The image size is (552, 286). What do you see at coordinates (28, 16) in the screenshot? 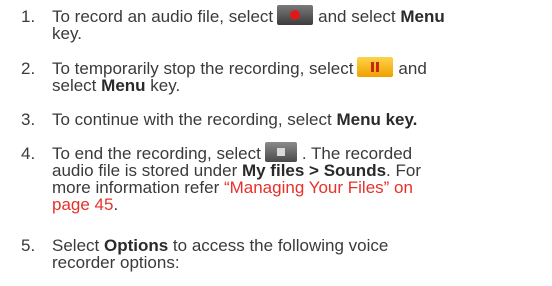
I see `step-number: 1.` at bounding box center [28, 16].